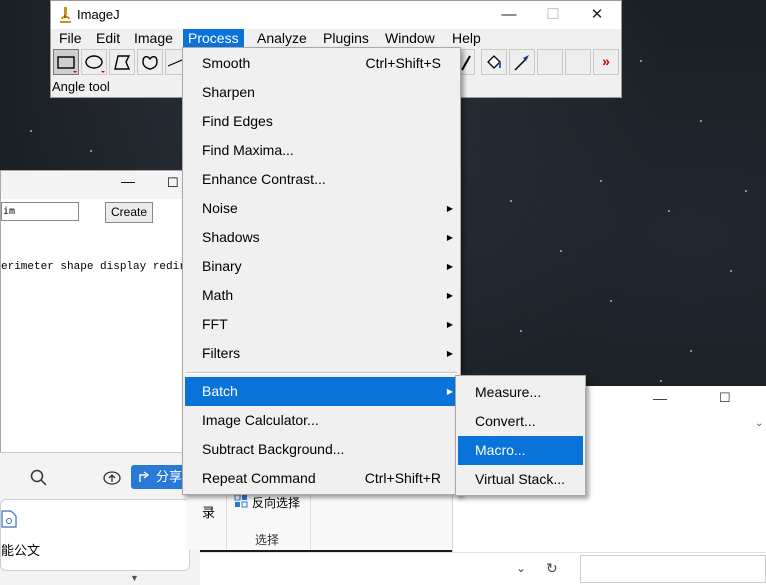 The image size is (766, 585). Describe the element at coordinates (521, 568) in the screenshot. I see `chevron-down-icon: ⌄` at that location.